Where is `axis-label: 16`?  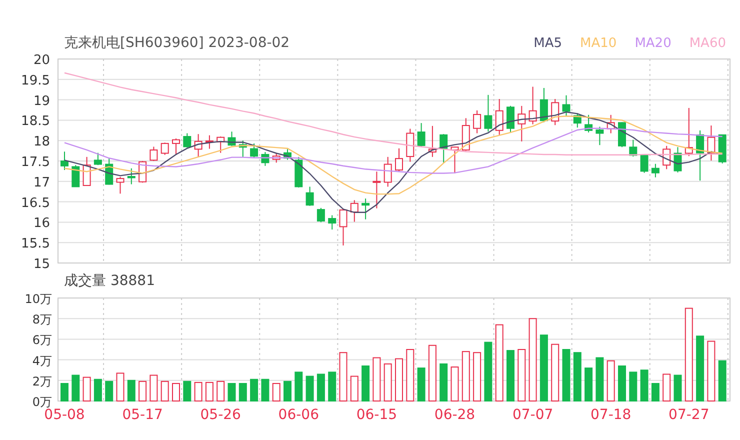 axis-label: 16 is located at coordinates (41, 224).